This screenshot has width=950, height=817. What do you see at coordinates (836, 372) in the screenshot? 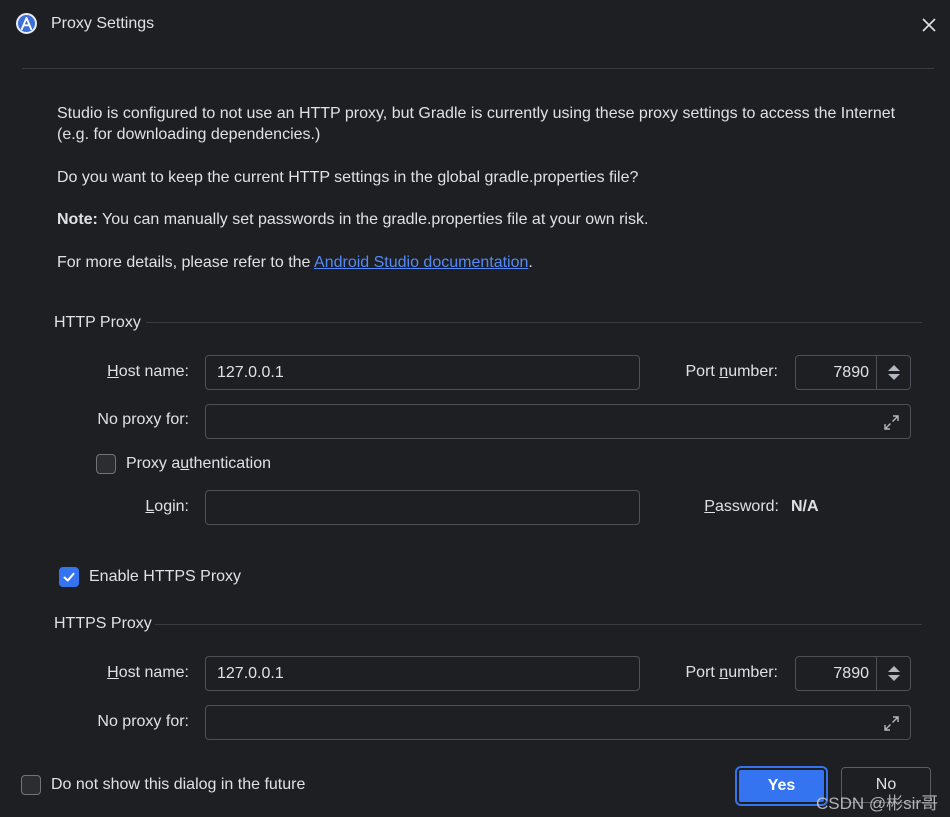
I see `http-port-value: 7890` at bounding box center [836, 372].